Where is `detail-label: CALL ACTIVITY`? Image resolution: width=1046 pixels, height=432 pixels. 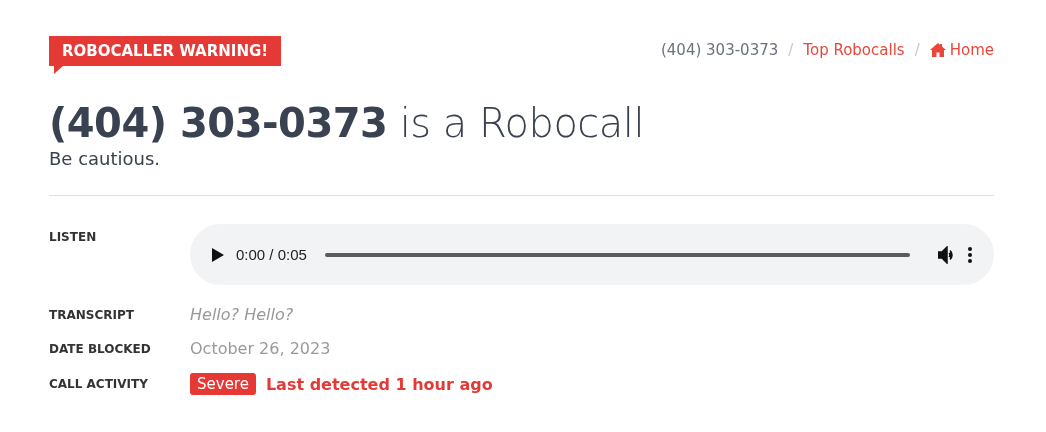
detail-label: CALL ACTIVITY is located at coordinates (99, 384).